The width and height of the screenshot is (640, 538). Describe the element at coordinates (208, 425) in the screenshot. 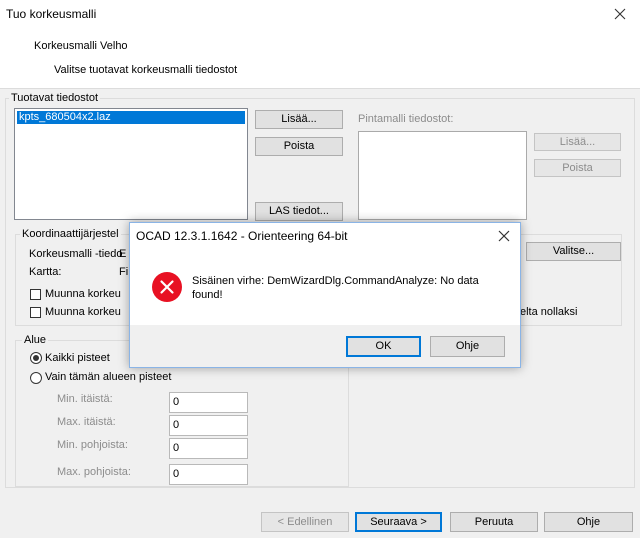

I see `max-east-field: 0` at that location.